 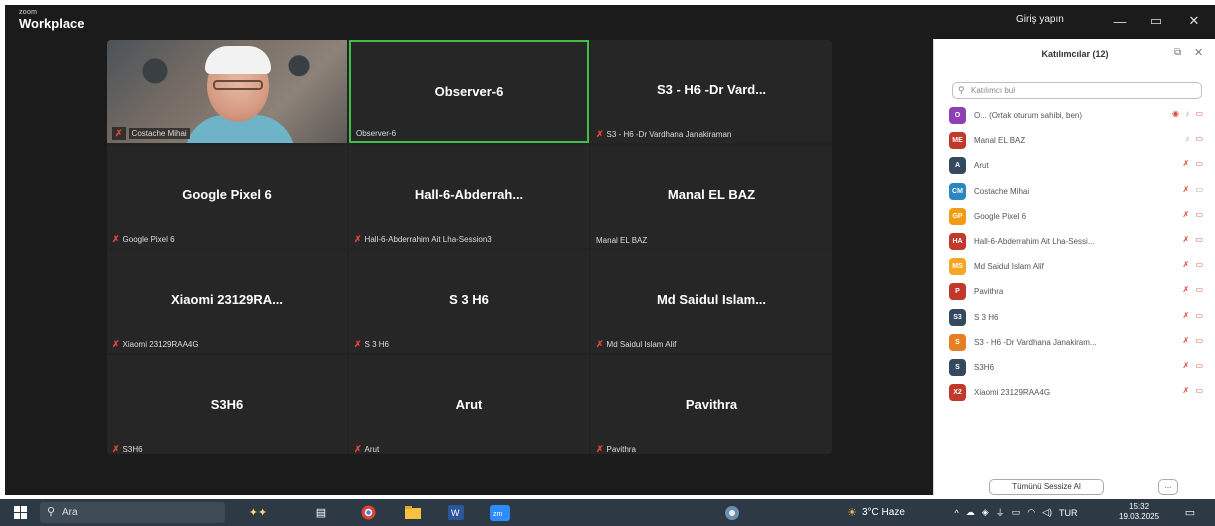 I want to click on svg-text: zm, so click(x=498, y=514).